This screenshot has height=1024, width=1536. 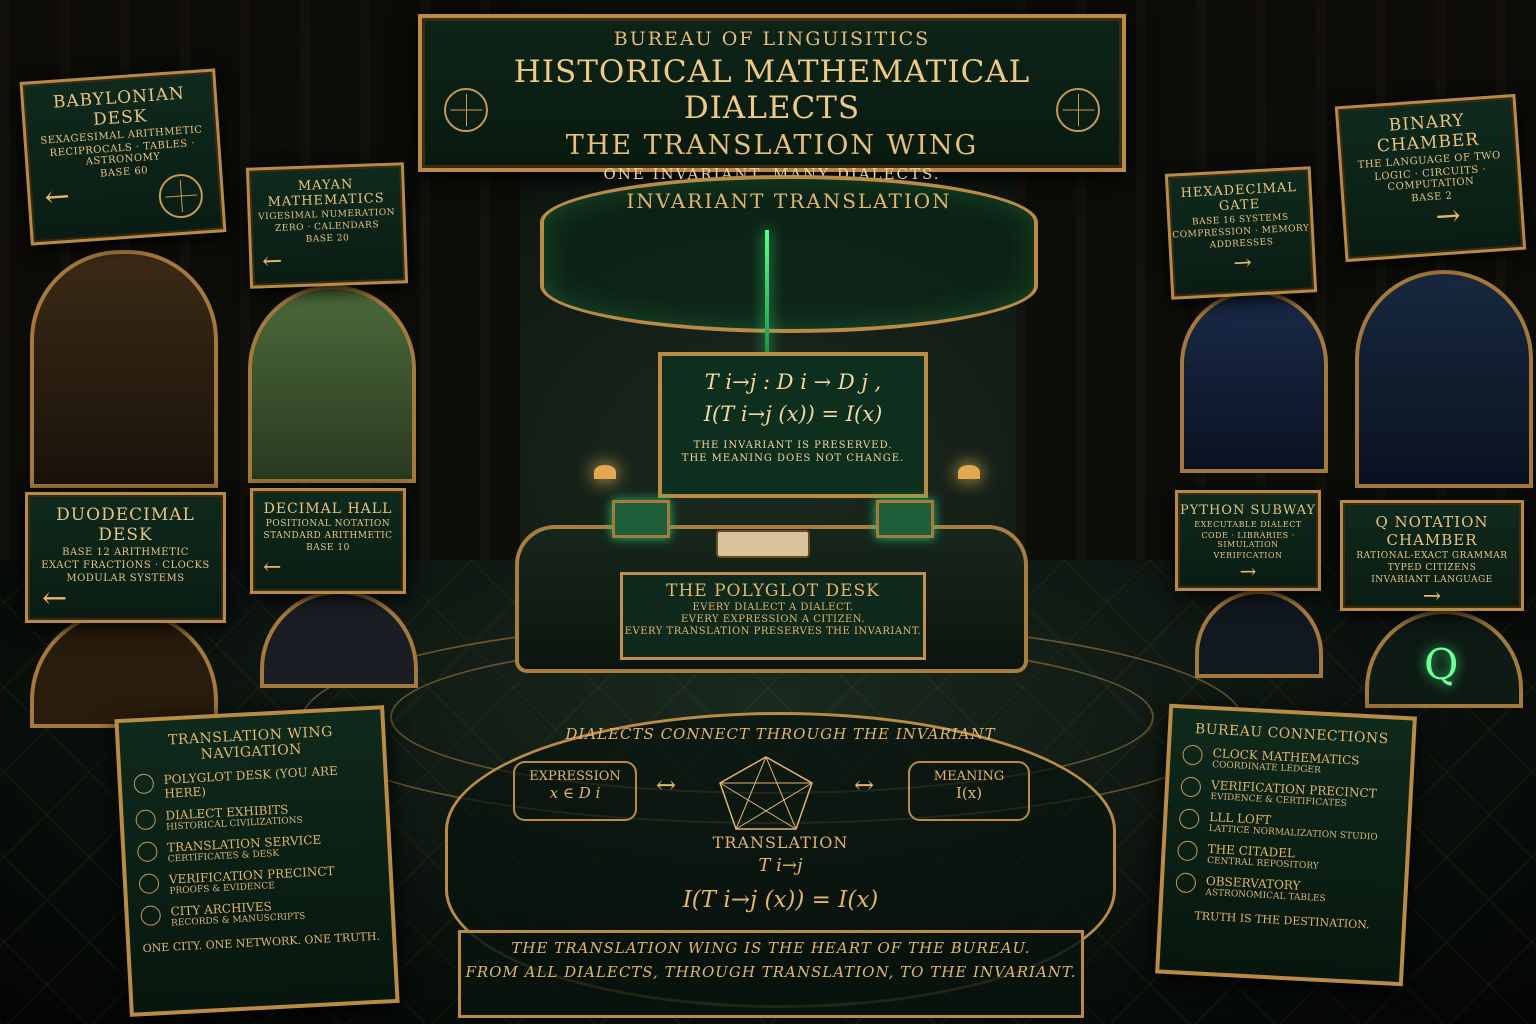 I want to click on ring-title: INVARIANT TRANSLATION, so click(x=789, y=201).